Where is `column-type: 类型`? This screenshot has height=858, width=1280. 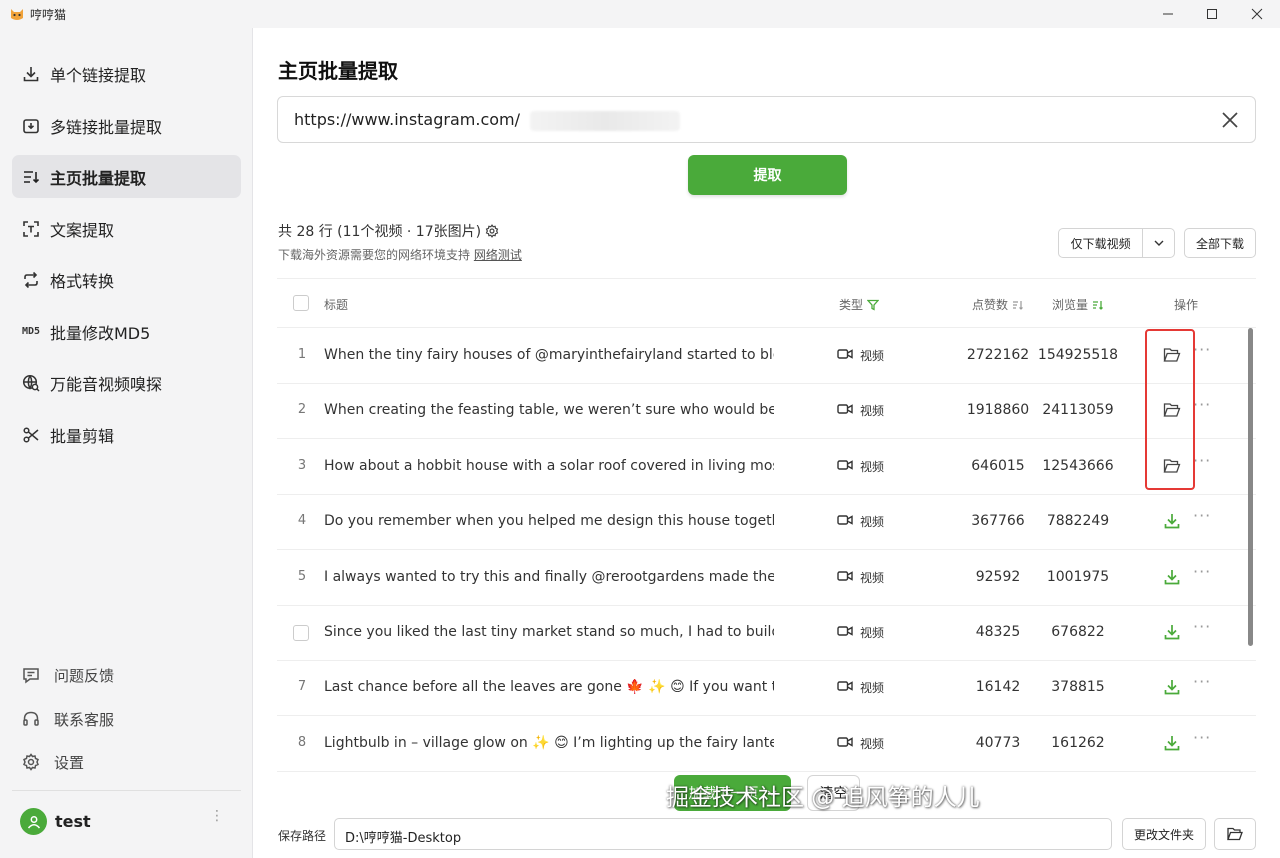 column-type: 类型 is located at coordinates (859, 304).